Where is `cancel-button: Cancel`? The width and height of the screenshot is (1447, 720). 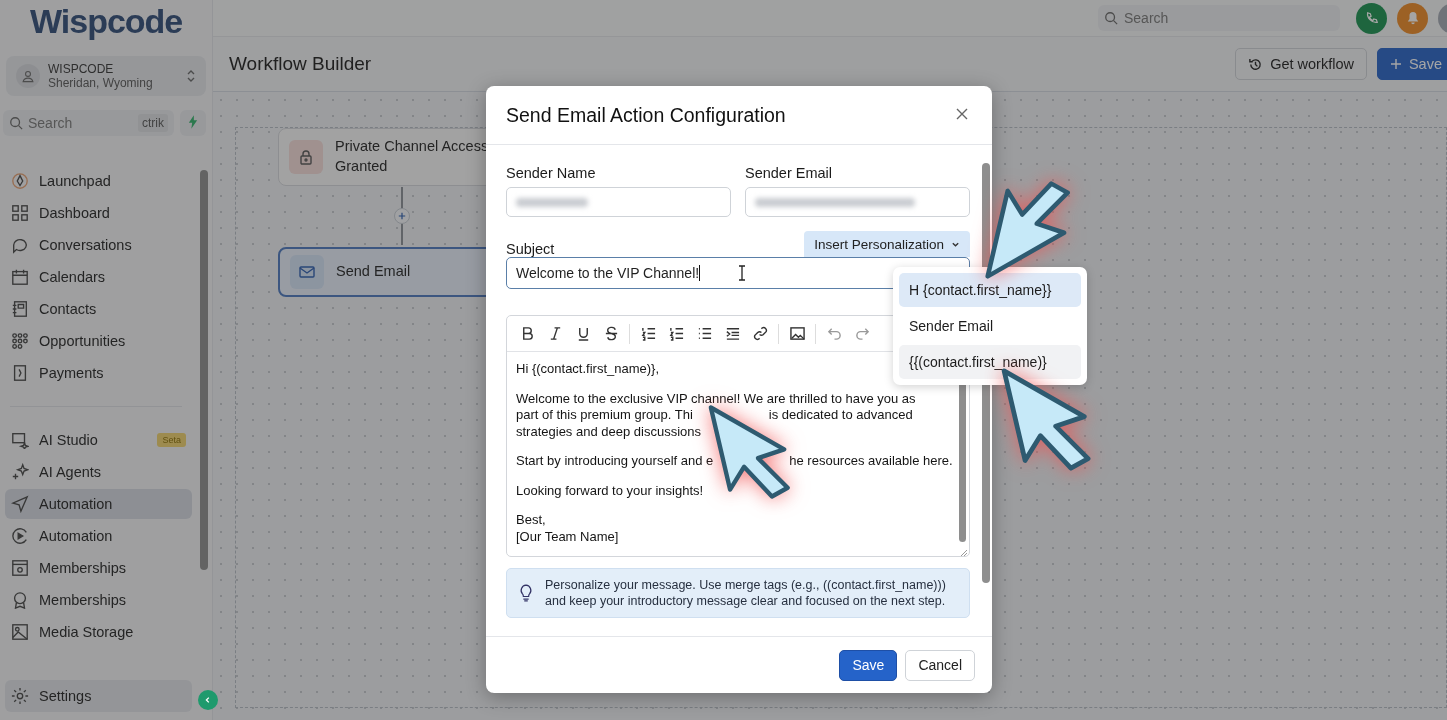 cancel-button: Cancel is located at coordinates (940, 665).